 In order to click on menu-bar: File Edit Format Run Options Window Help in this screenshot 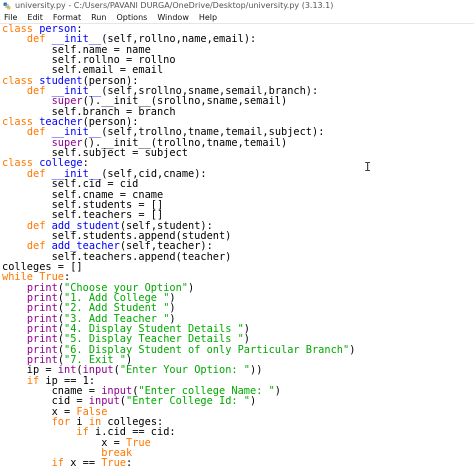, I will do `click(237, 17)`.